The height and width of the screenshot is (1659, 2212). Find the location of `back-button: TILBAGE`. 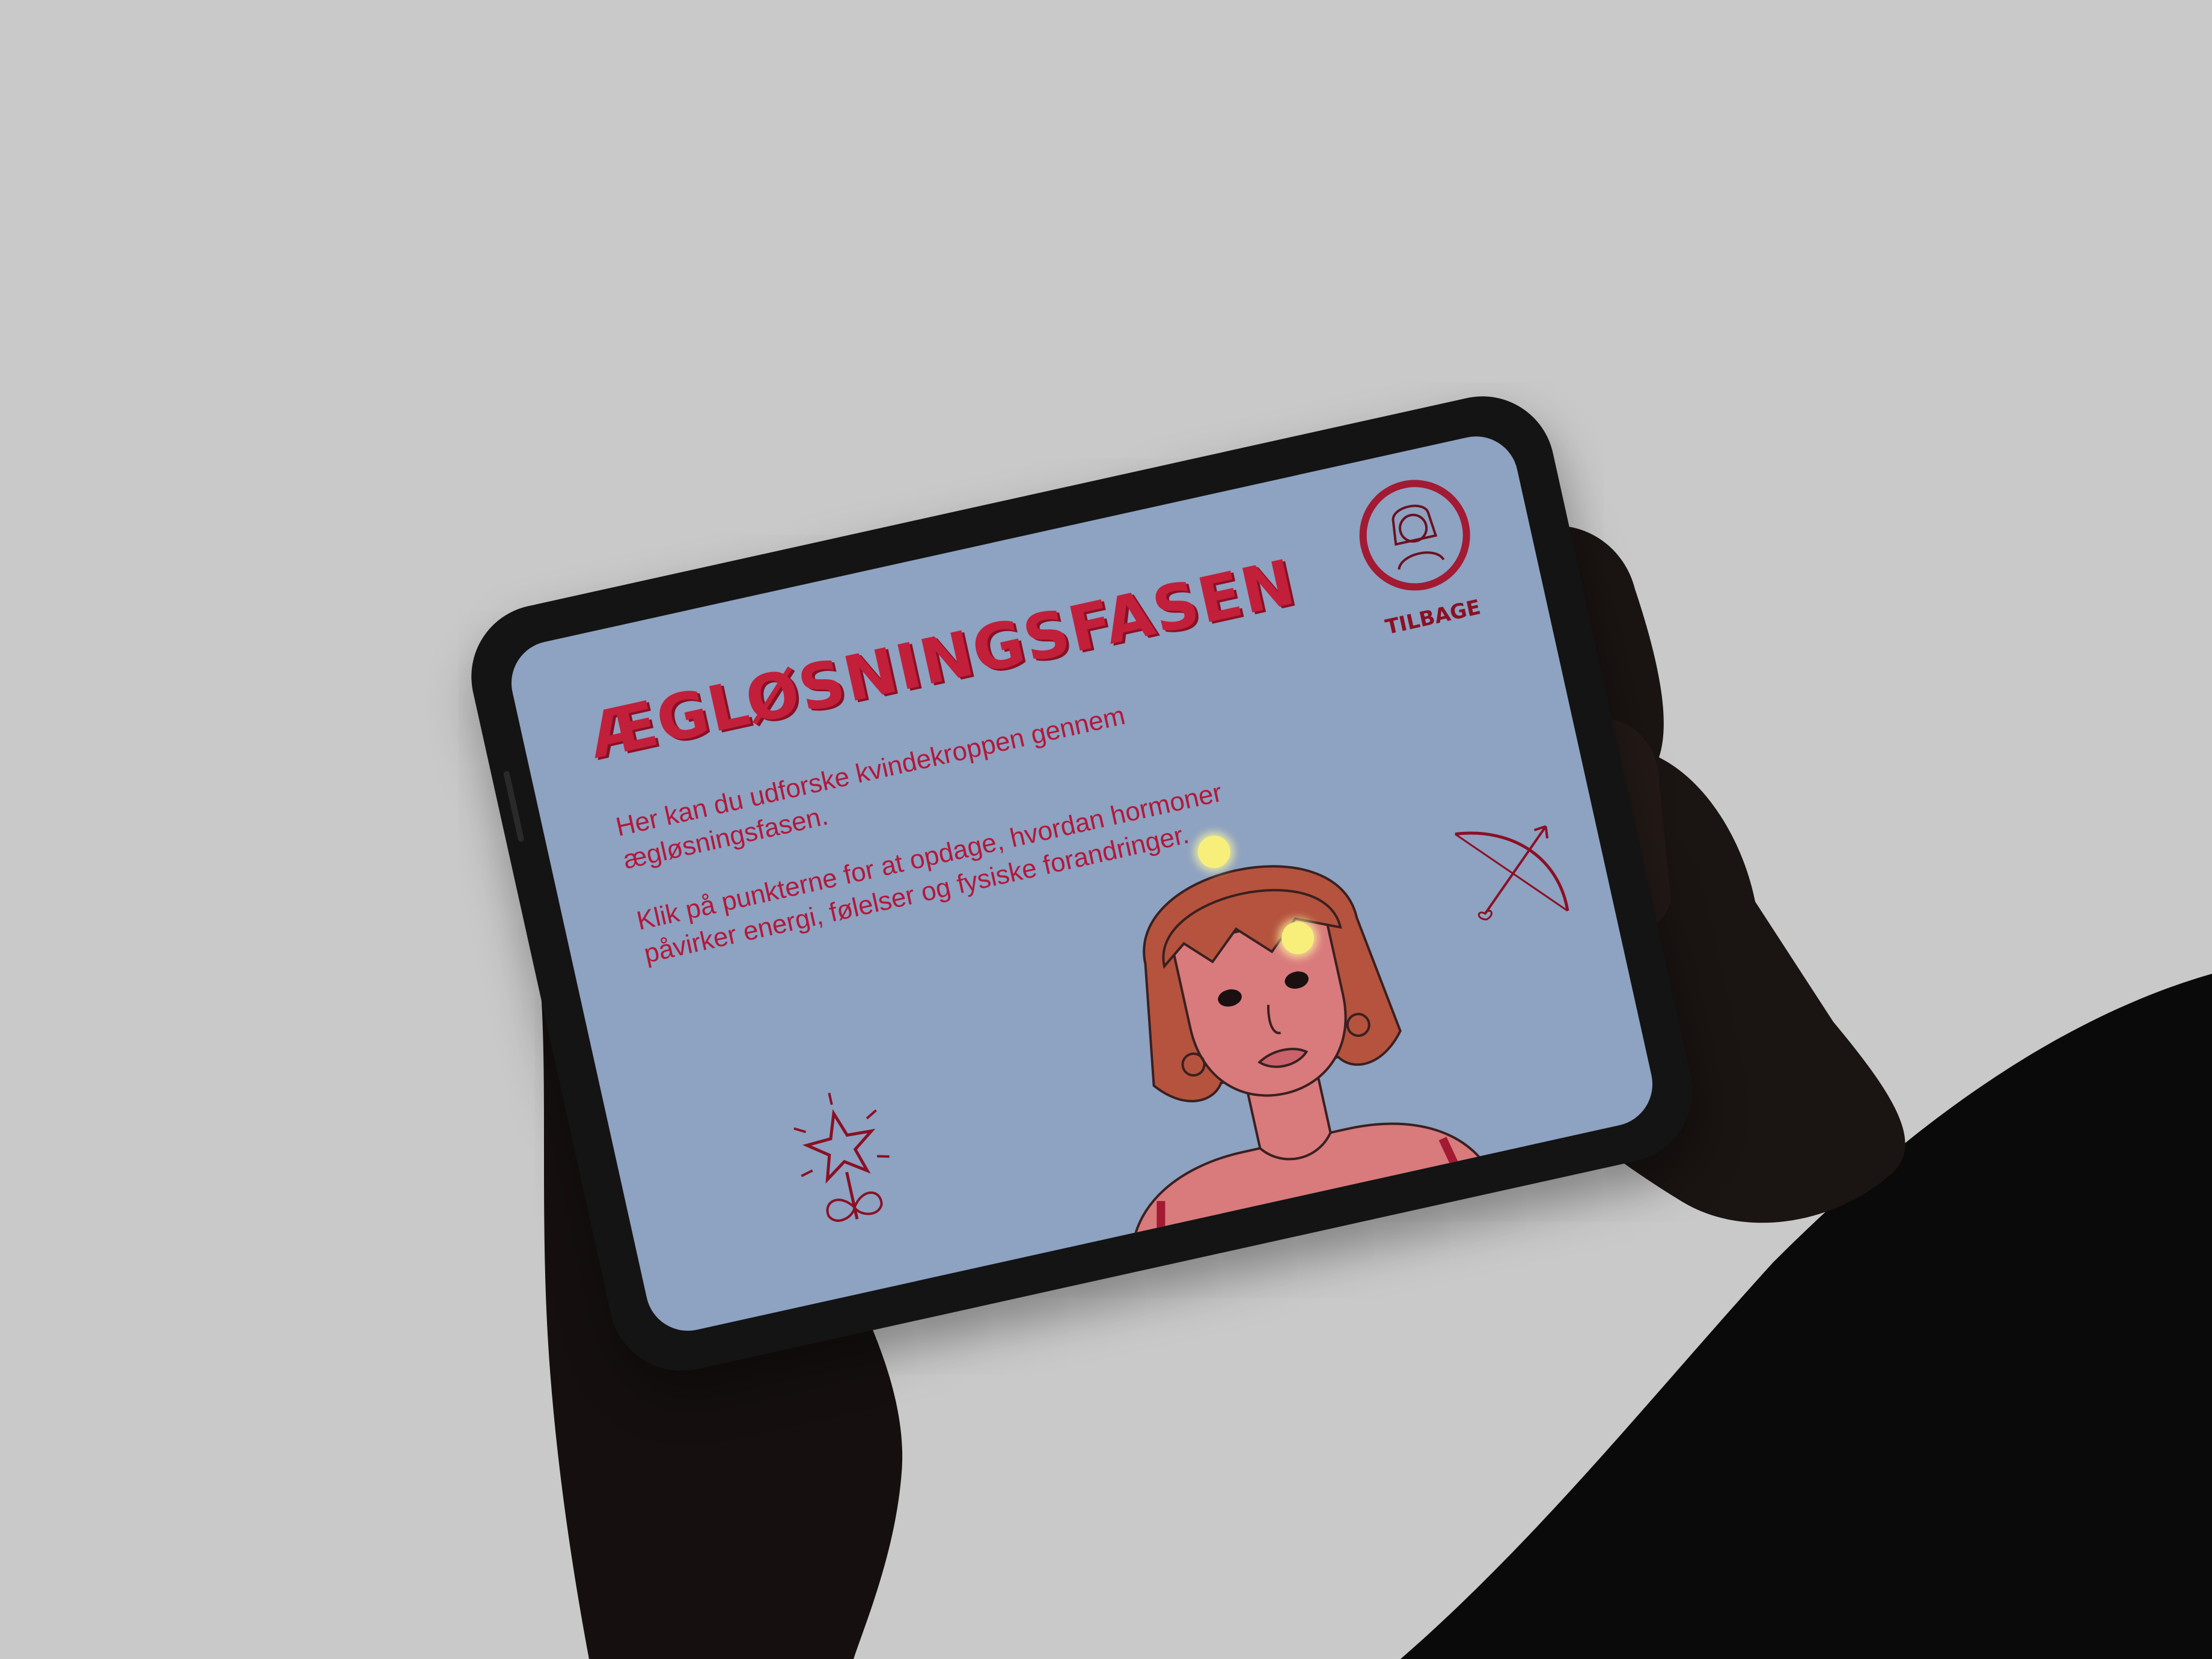

back-button: TILBAGE is located at coordinates (1419, 552).